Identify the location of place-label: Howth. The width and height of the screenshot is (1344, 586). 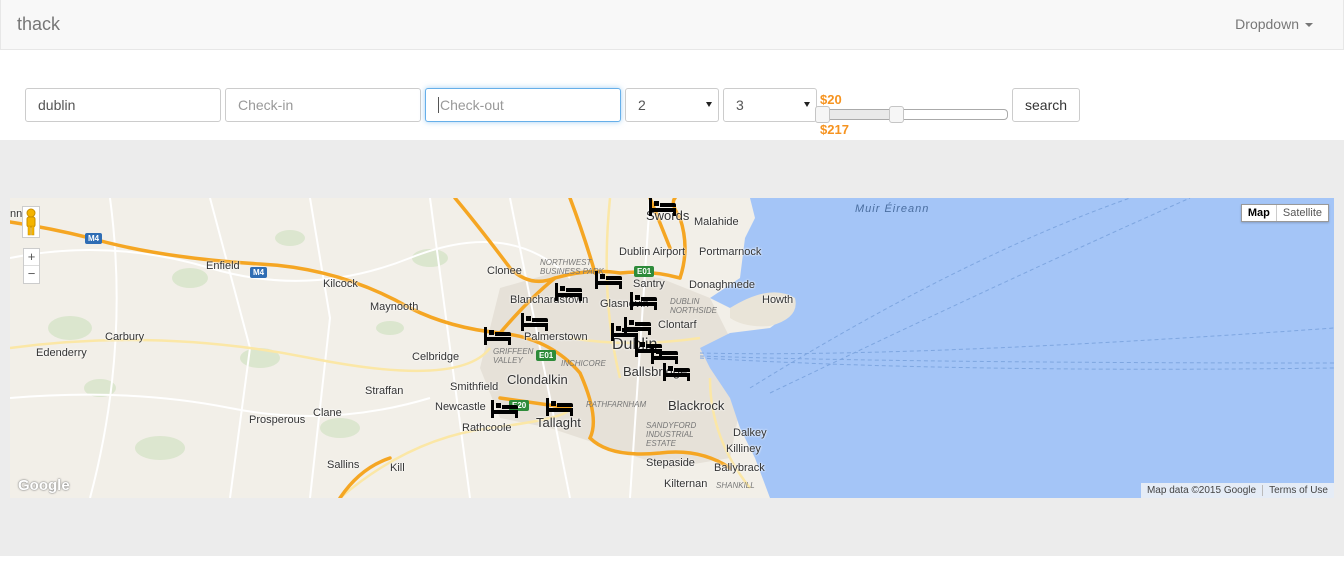
(778, 300).